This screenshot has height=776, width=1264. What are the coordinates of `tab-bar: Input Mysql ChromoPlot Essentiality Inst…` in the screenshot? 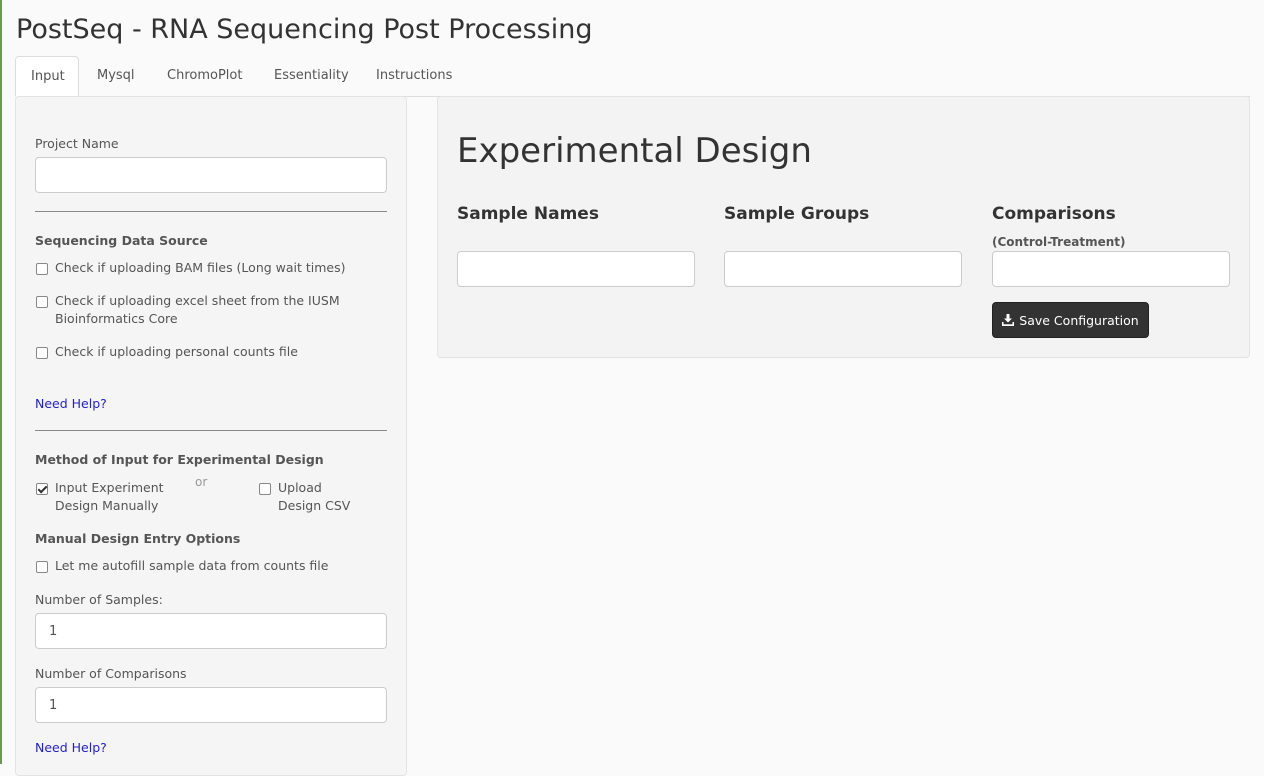 It's located at (632, 76).